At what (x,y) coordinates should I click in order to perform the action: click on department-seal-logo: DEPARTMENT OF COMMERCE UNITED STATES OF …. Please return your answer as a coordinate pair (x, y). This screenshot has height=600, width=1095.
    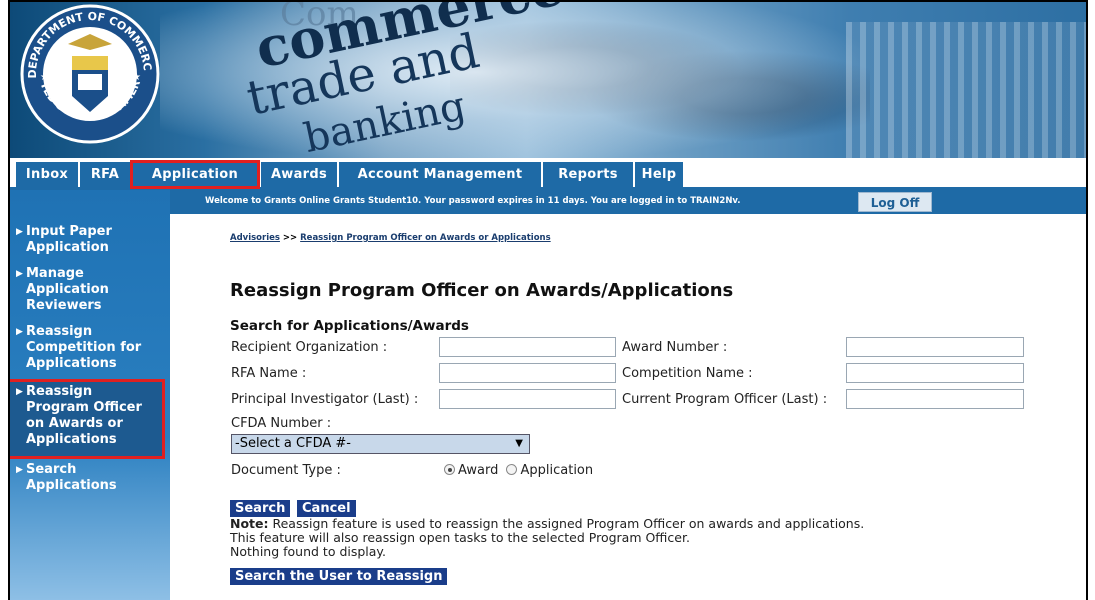
    Looking at the image, I should click on (90, 74).